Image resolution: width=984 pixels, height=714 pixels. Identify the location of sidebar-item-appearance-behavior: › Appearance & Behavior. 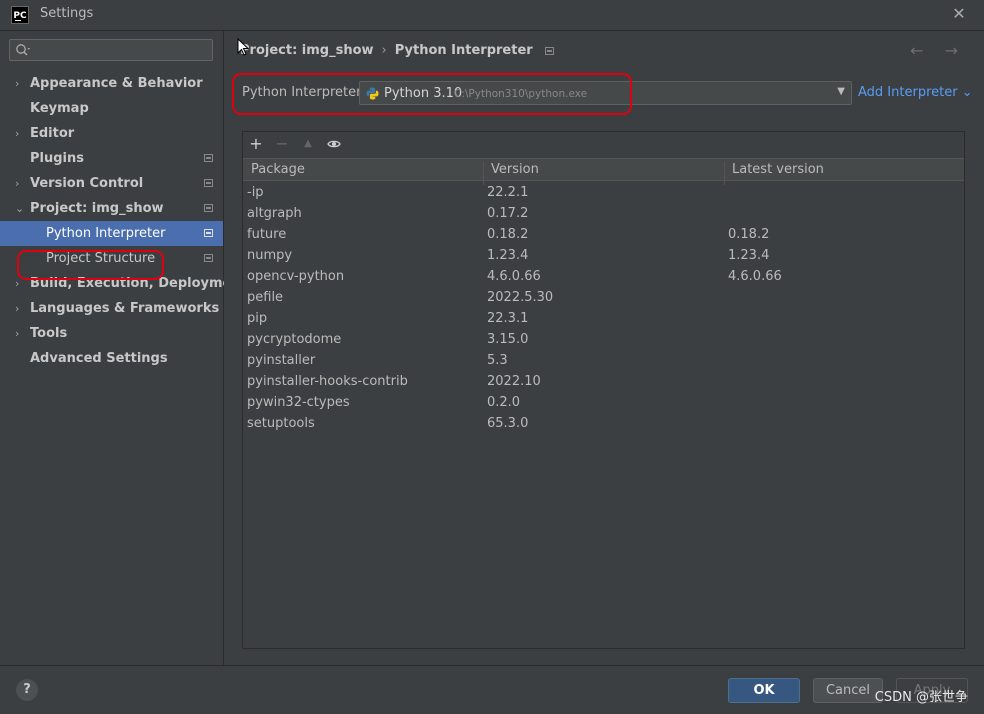
(111, 83).